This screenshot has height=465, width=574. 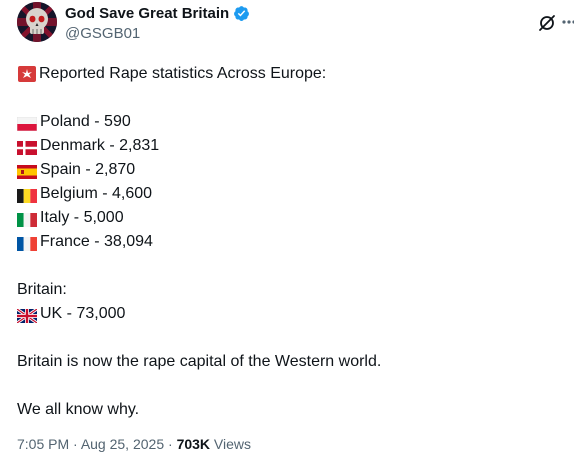 What do you see at coordinates (292, 194) in the screenshot?
I see `country-row-belgium: Belgium - 4,600` at bounding box center [292, 194].